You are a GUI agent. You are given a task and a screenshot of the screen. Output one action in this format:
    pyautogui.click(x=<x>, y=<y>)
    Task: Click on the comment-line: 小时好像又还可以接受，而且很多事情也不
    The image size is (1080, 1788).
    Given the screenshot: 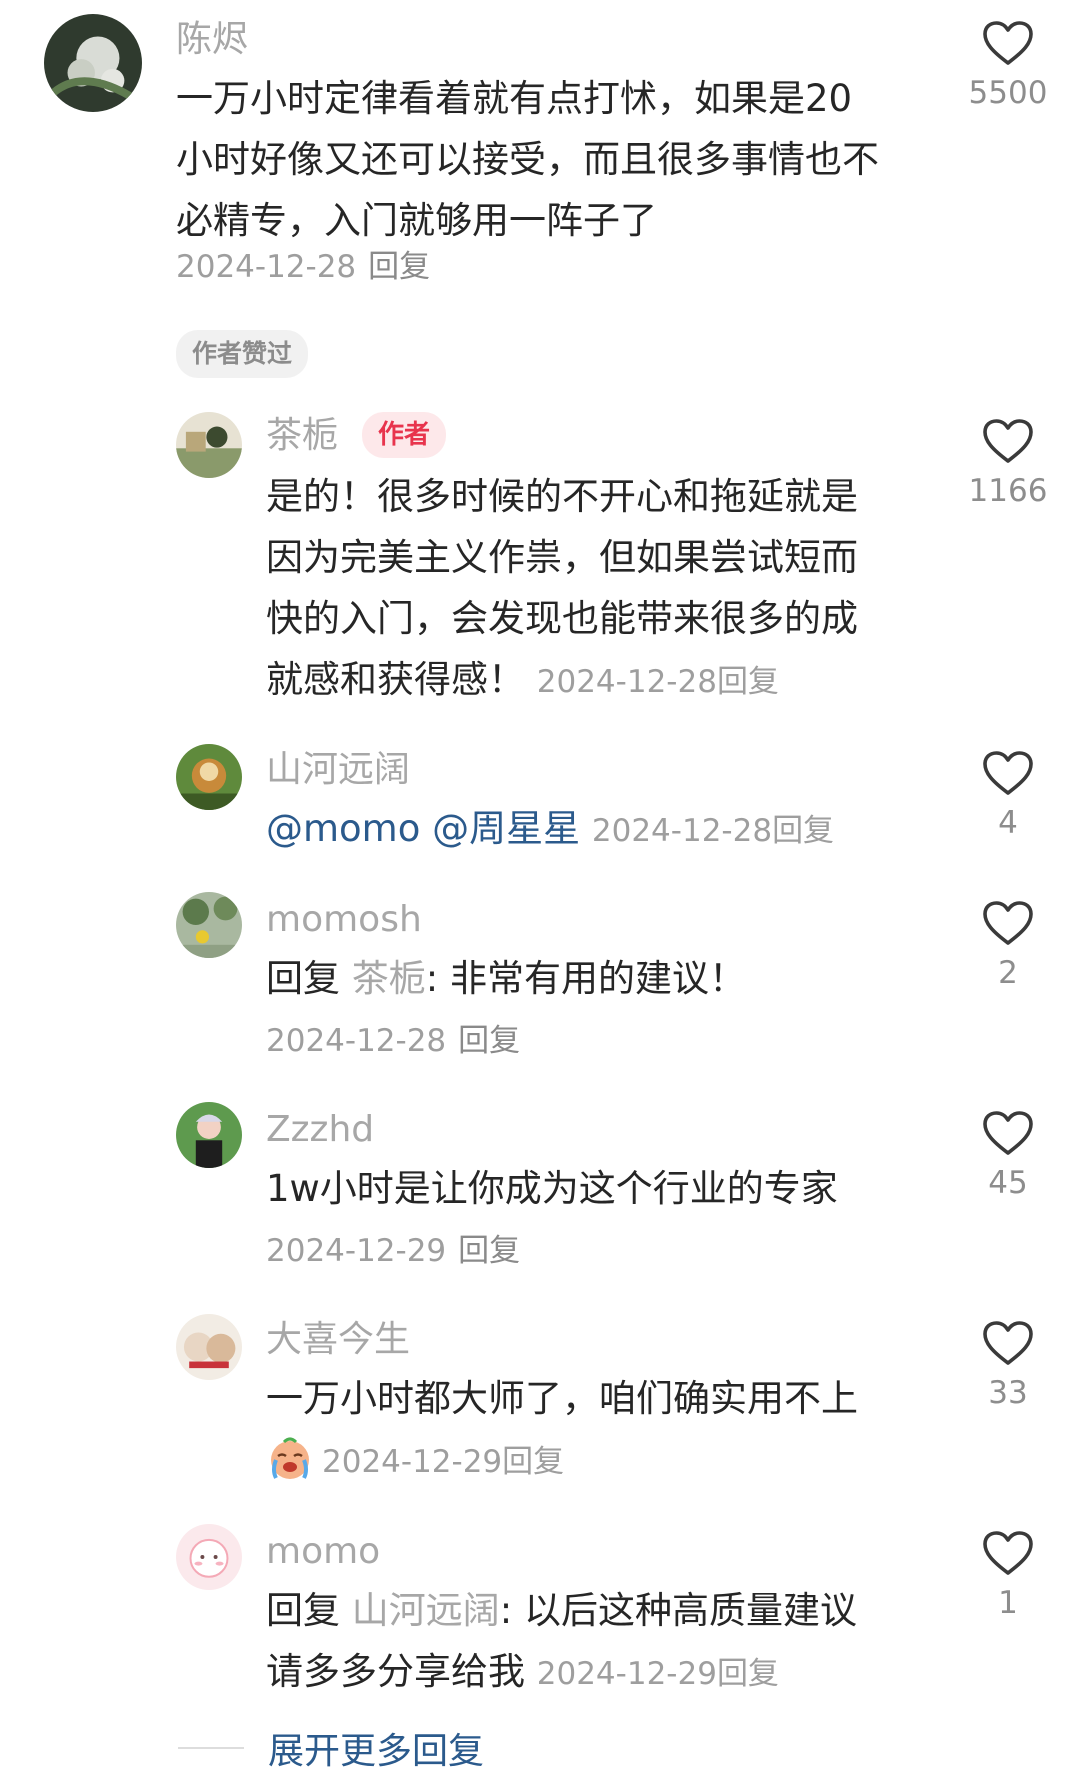 What is the action you would take?
    pyautogui.click(x=527, y=159)
    